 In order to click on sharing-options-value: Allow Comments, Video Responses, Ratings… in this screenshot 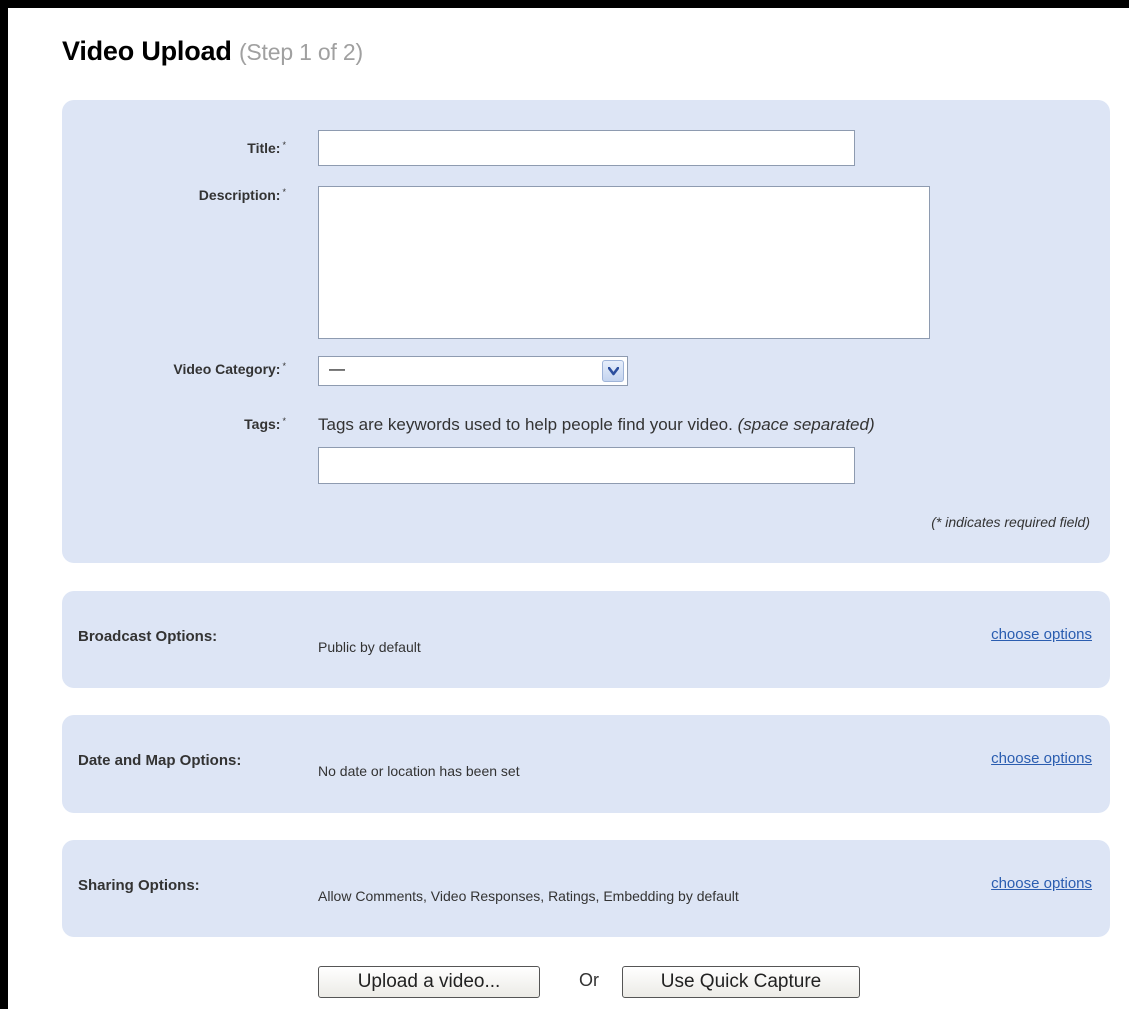, I will do `click(528, 896)`.